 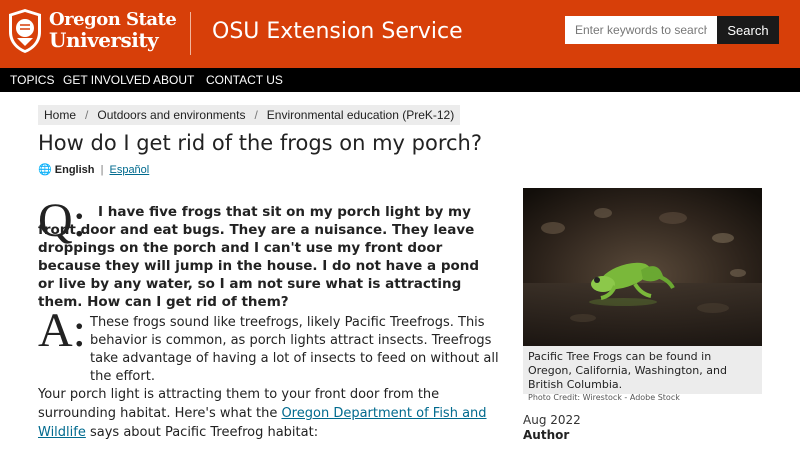 I want to click on search-input, so click(x=641, y=30).